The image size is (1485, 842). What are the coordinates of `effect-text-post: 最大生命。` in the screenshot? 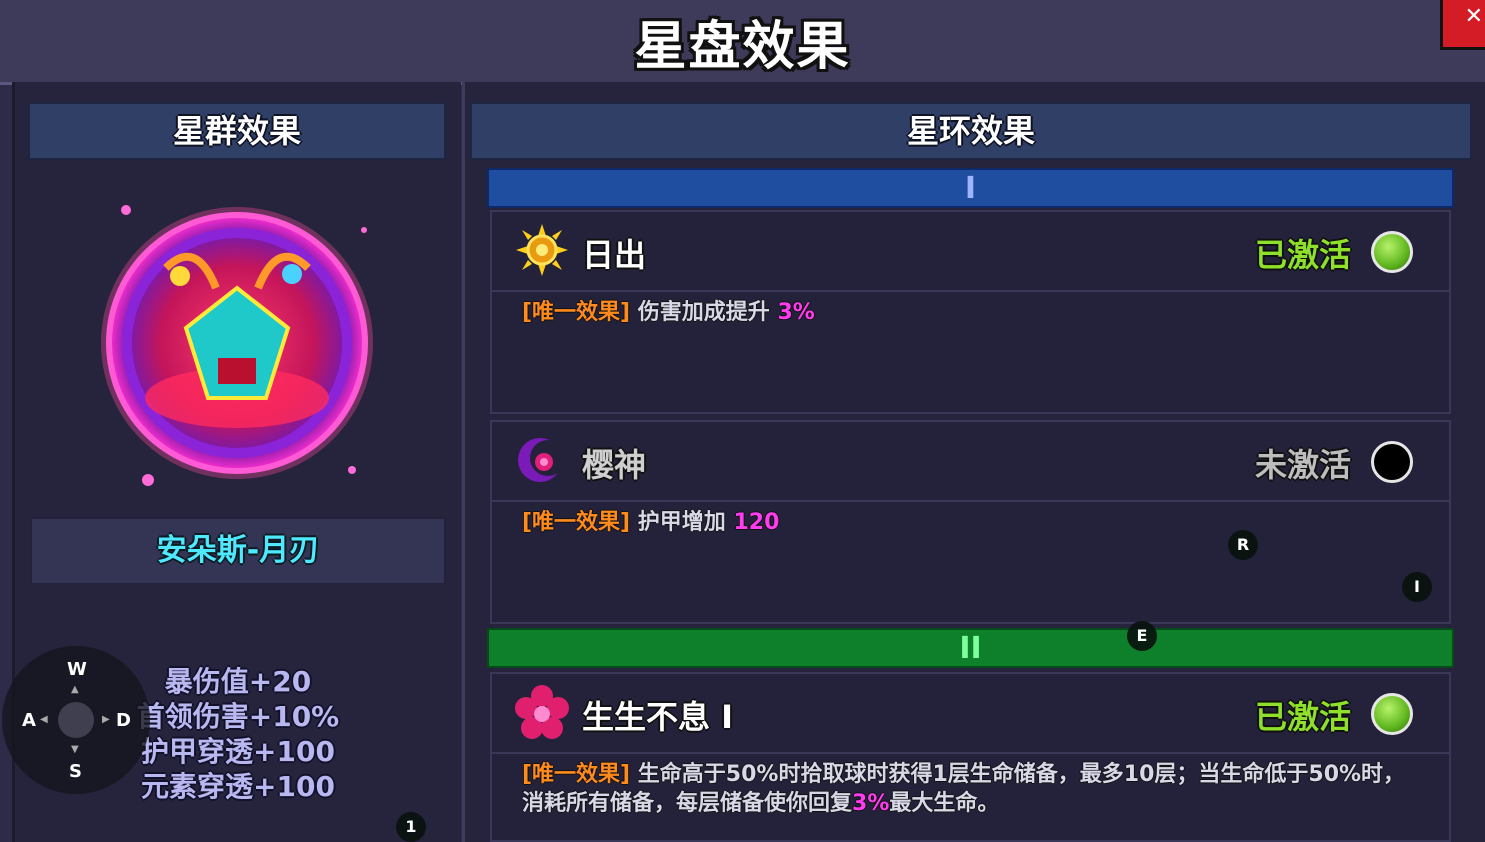 It's located at (944, 803).